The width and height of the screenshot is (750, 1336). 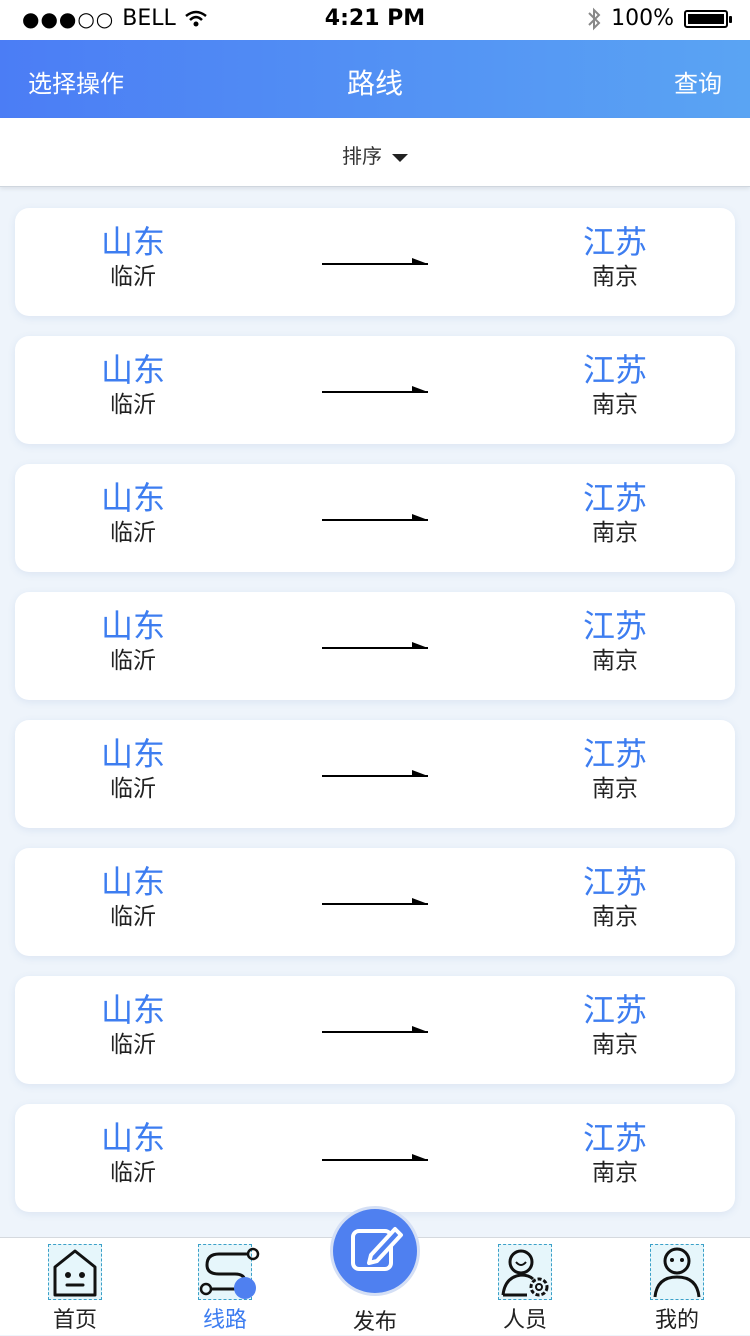 What do you see at coordinates (698, 81) in the screenshot?
I see `query-button: 查询` at bounding box center [698, 81].